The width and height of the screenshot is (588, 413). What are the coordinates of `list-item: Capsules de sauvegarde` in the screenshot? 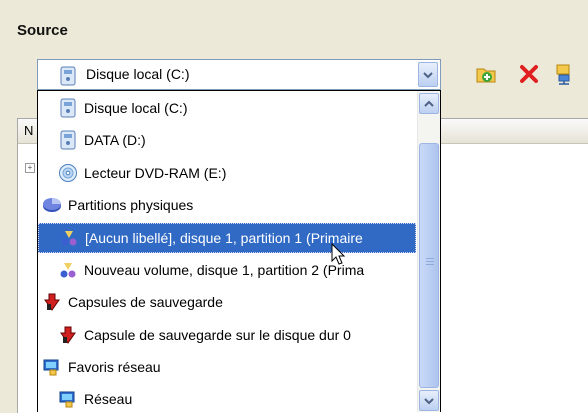 It's located at (229, 302).